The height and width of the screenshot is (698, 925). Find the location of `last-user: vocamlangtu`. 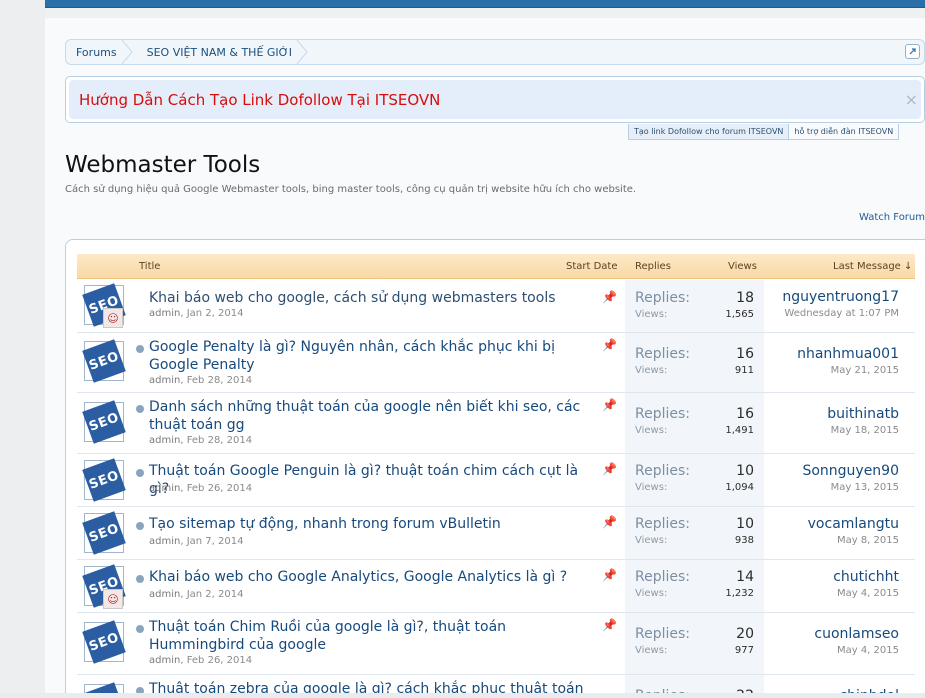

last-user: vocamlangtu is located at coordinates (853, 524).